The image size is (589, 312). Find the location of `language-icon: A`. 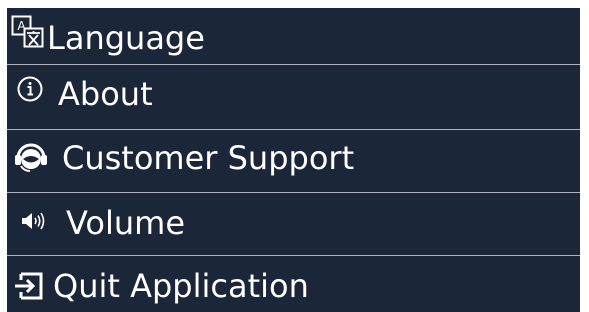

language-icon: A is located at coordinates (27, 31).